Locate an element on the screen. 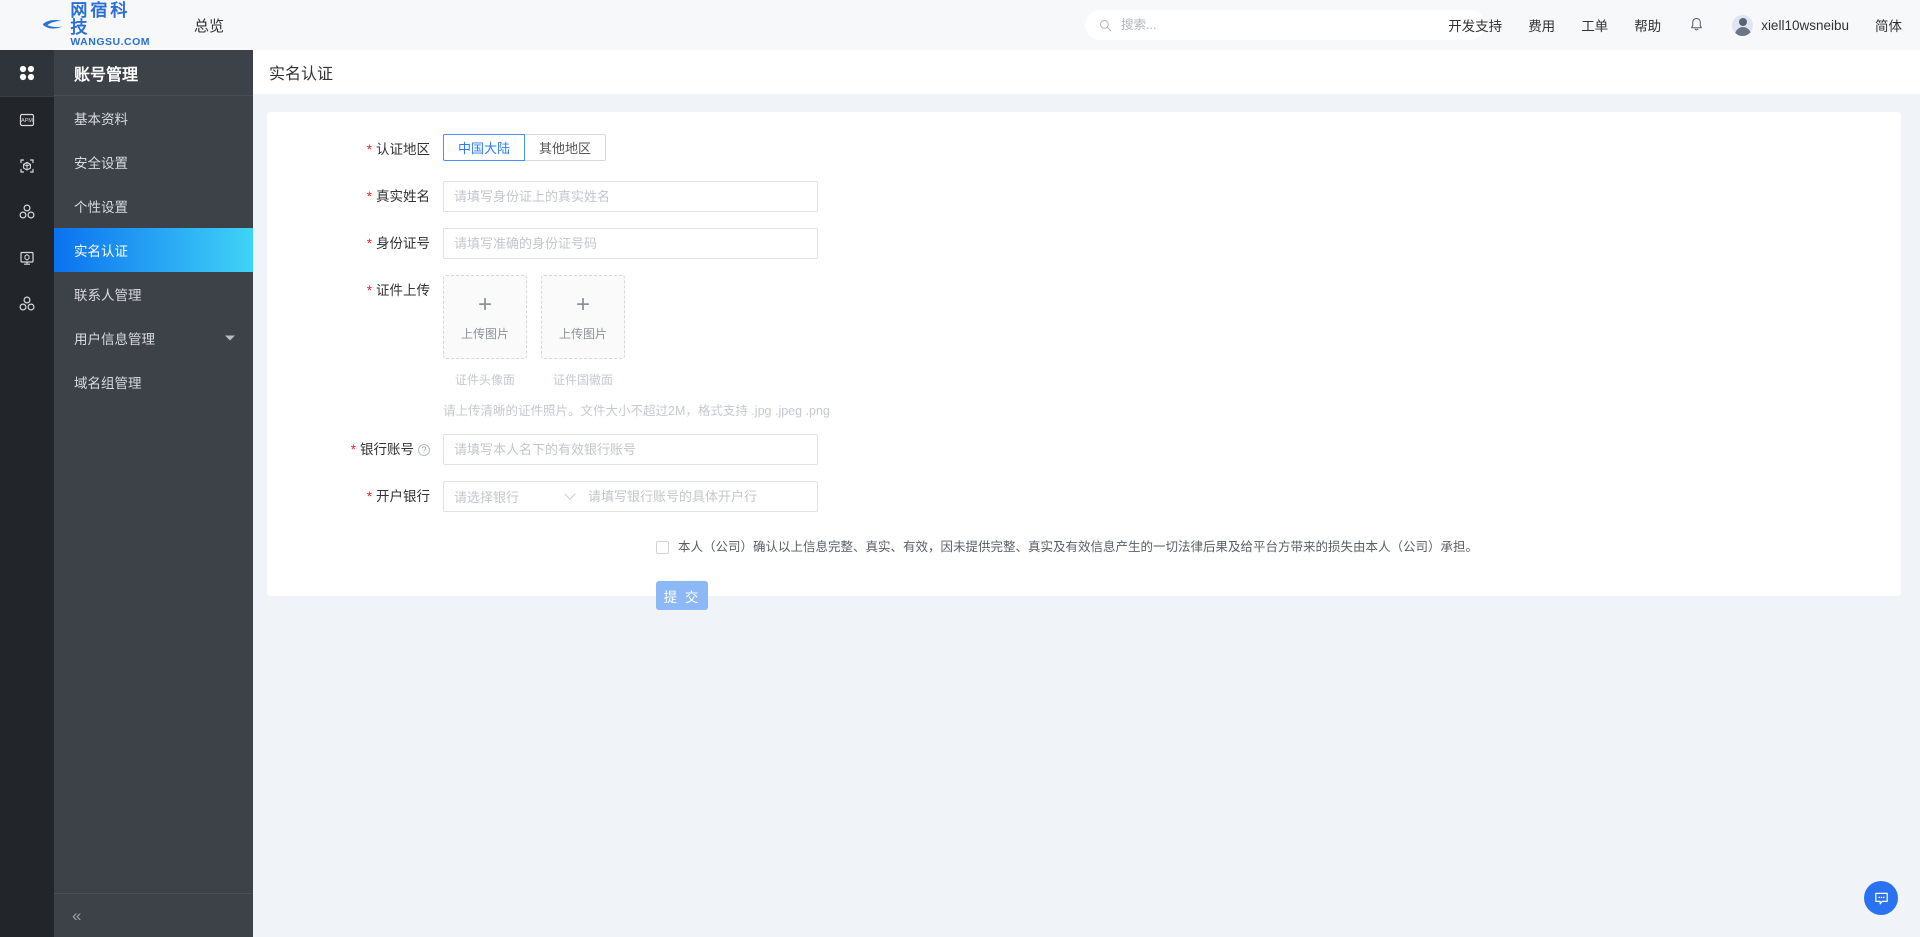 The image size is (1920, 937). header-link-tickets: 工单 is located at coordinates (1594, 25).